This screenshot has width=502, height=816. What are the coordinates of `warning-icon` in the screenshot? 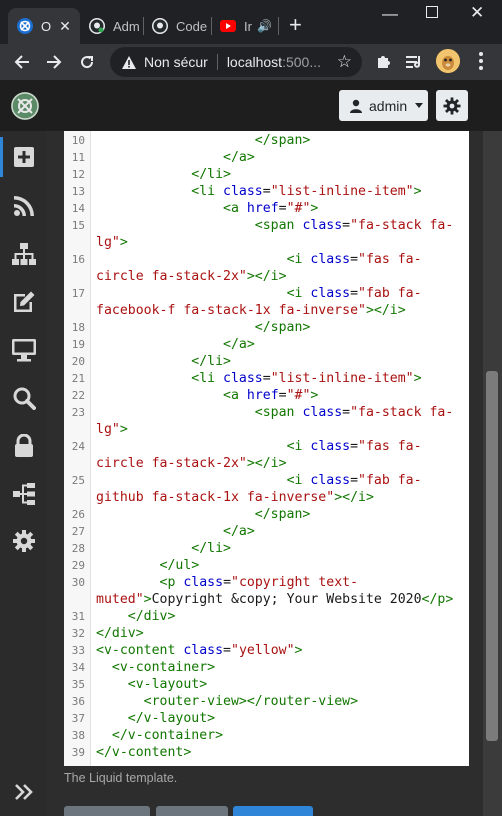 It's located at (129, 62).